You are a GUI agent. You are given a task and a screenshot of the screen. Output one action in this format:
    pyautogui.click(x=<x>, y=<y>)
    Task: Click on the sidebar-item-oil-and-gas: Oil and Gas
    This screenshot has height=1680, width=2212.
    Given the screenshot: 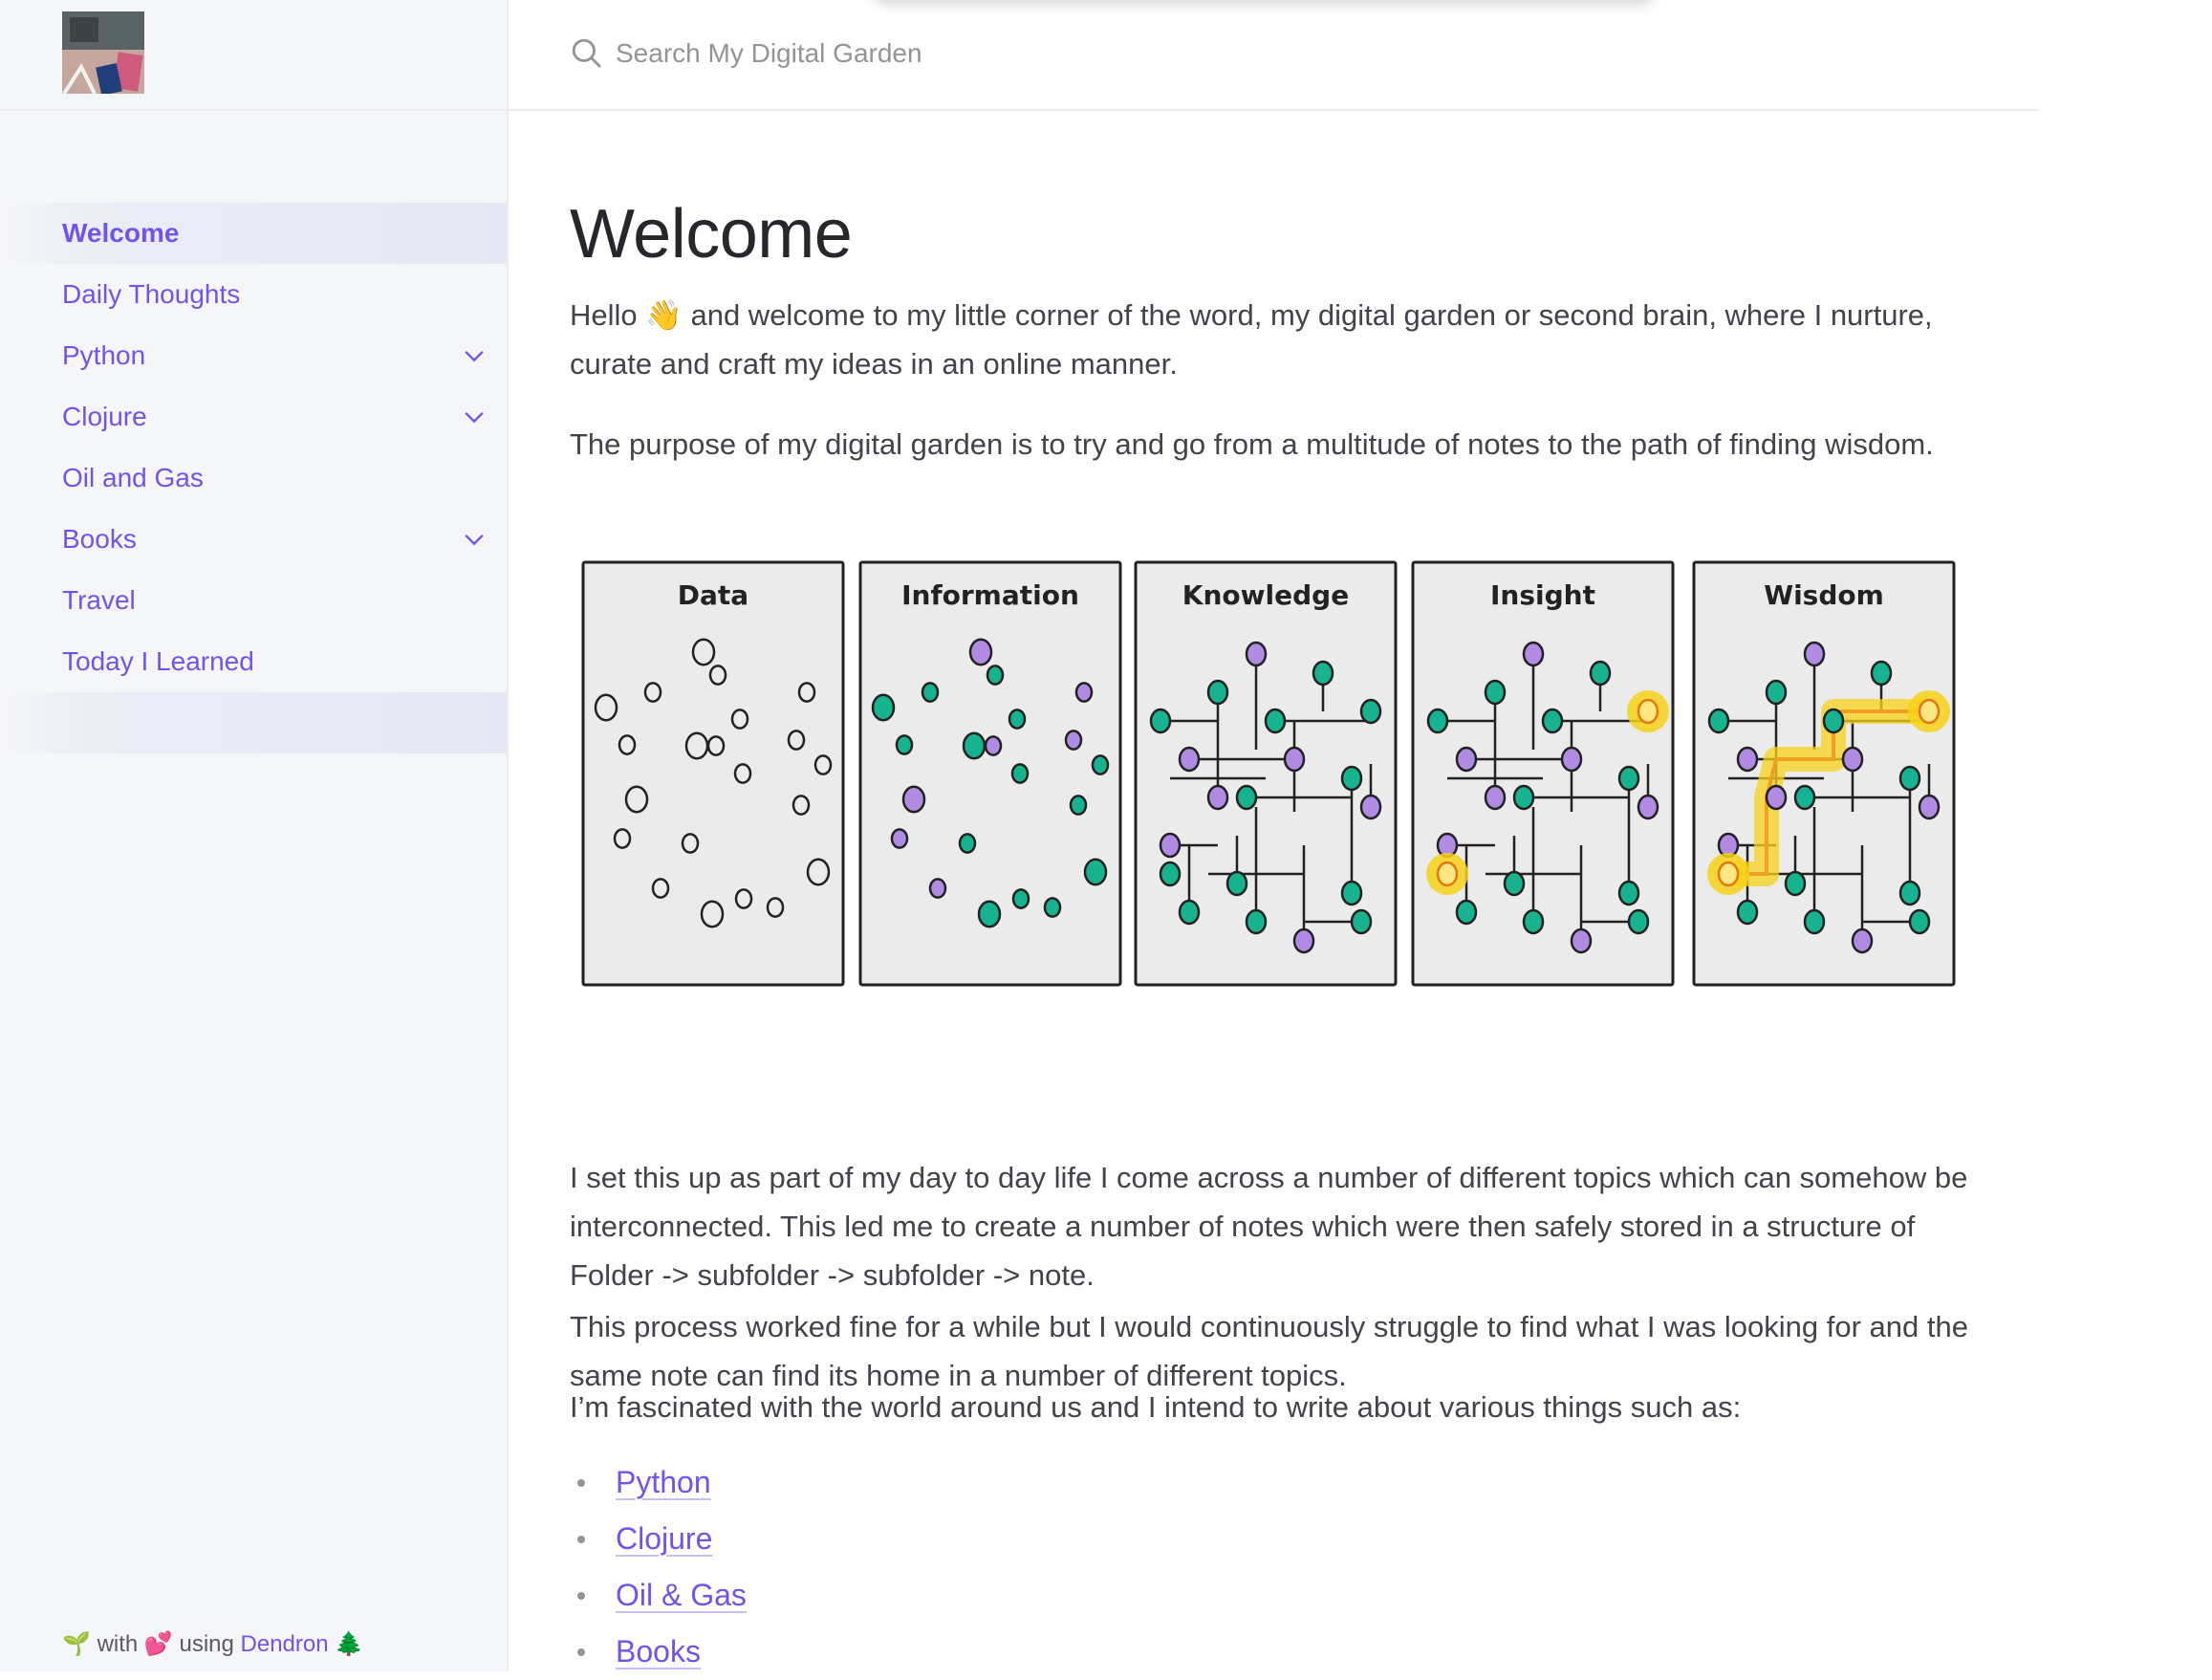 What is the action you would take?
    pyautogui.click(x=253, y=478)
    